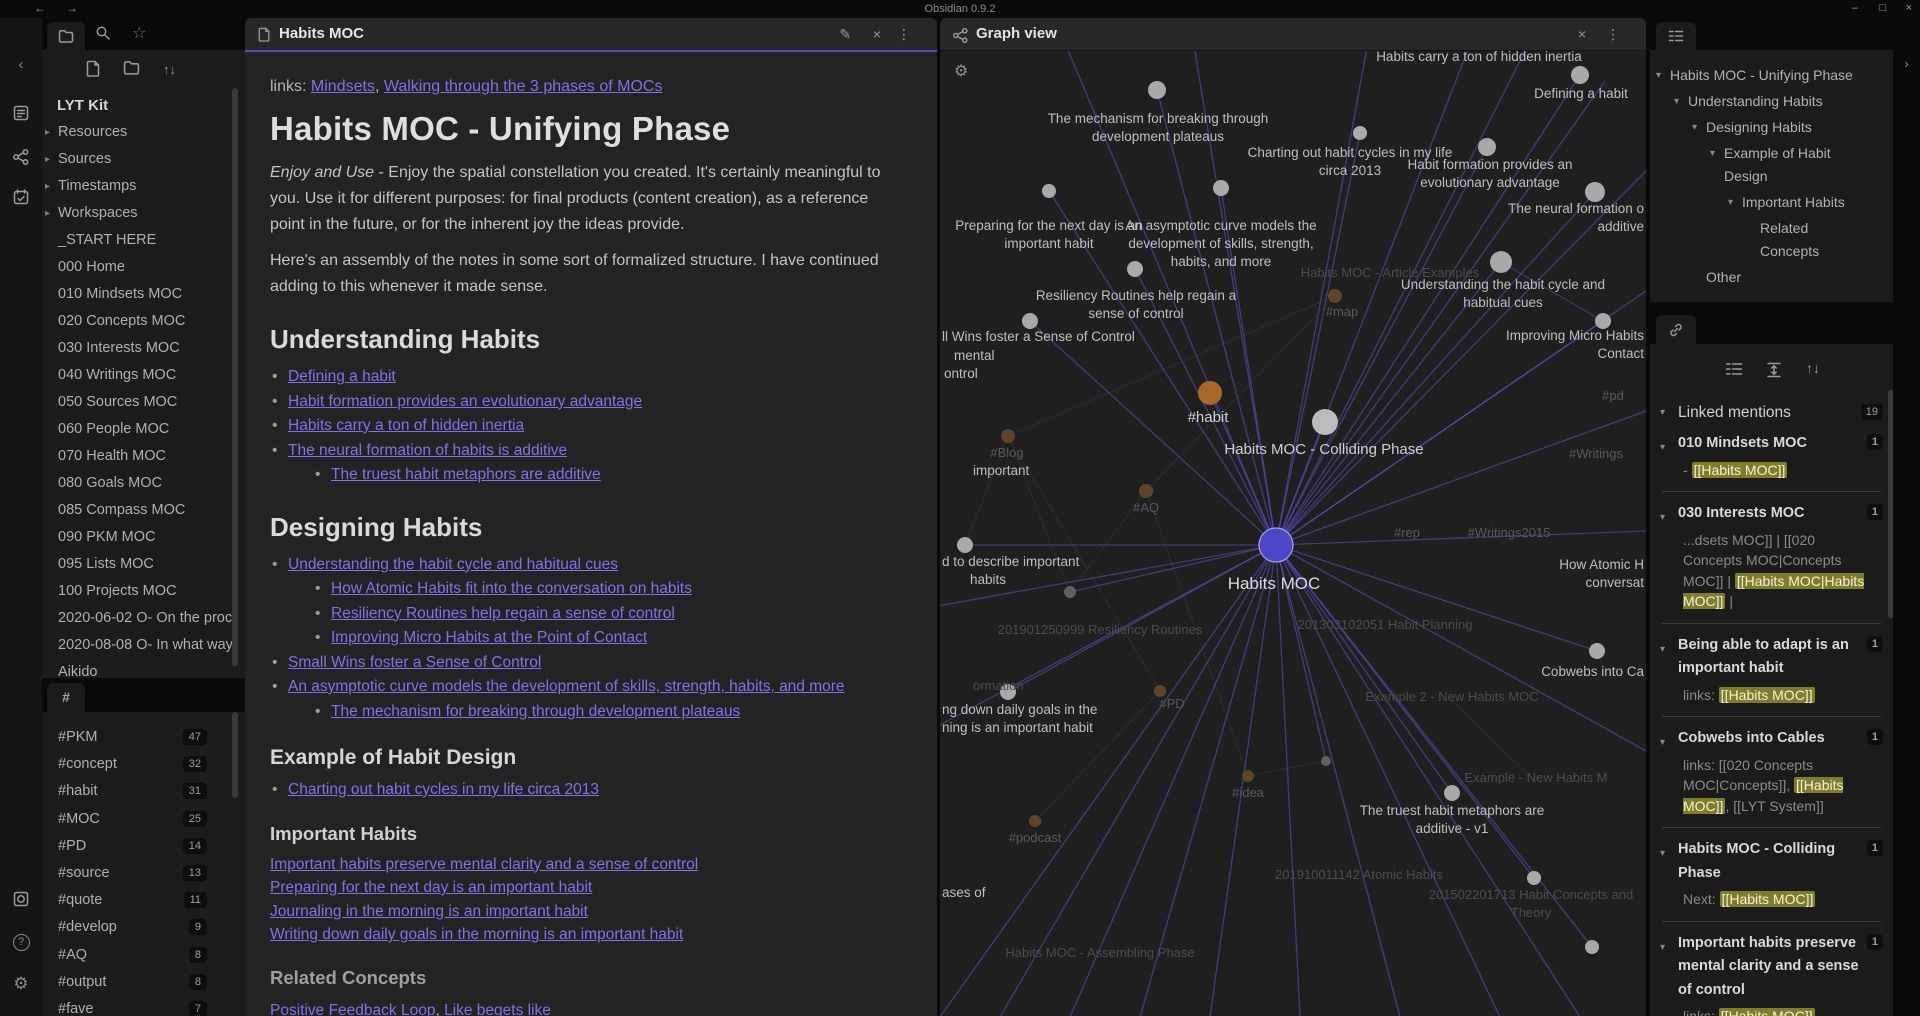 The width and height of the screenshot is (1920, 1016). Describe the element at coordinates (143, 955) in the screenshot. I see `tag-item: #AQ 8` at that location.